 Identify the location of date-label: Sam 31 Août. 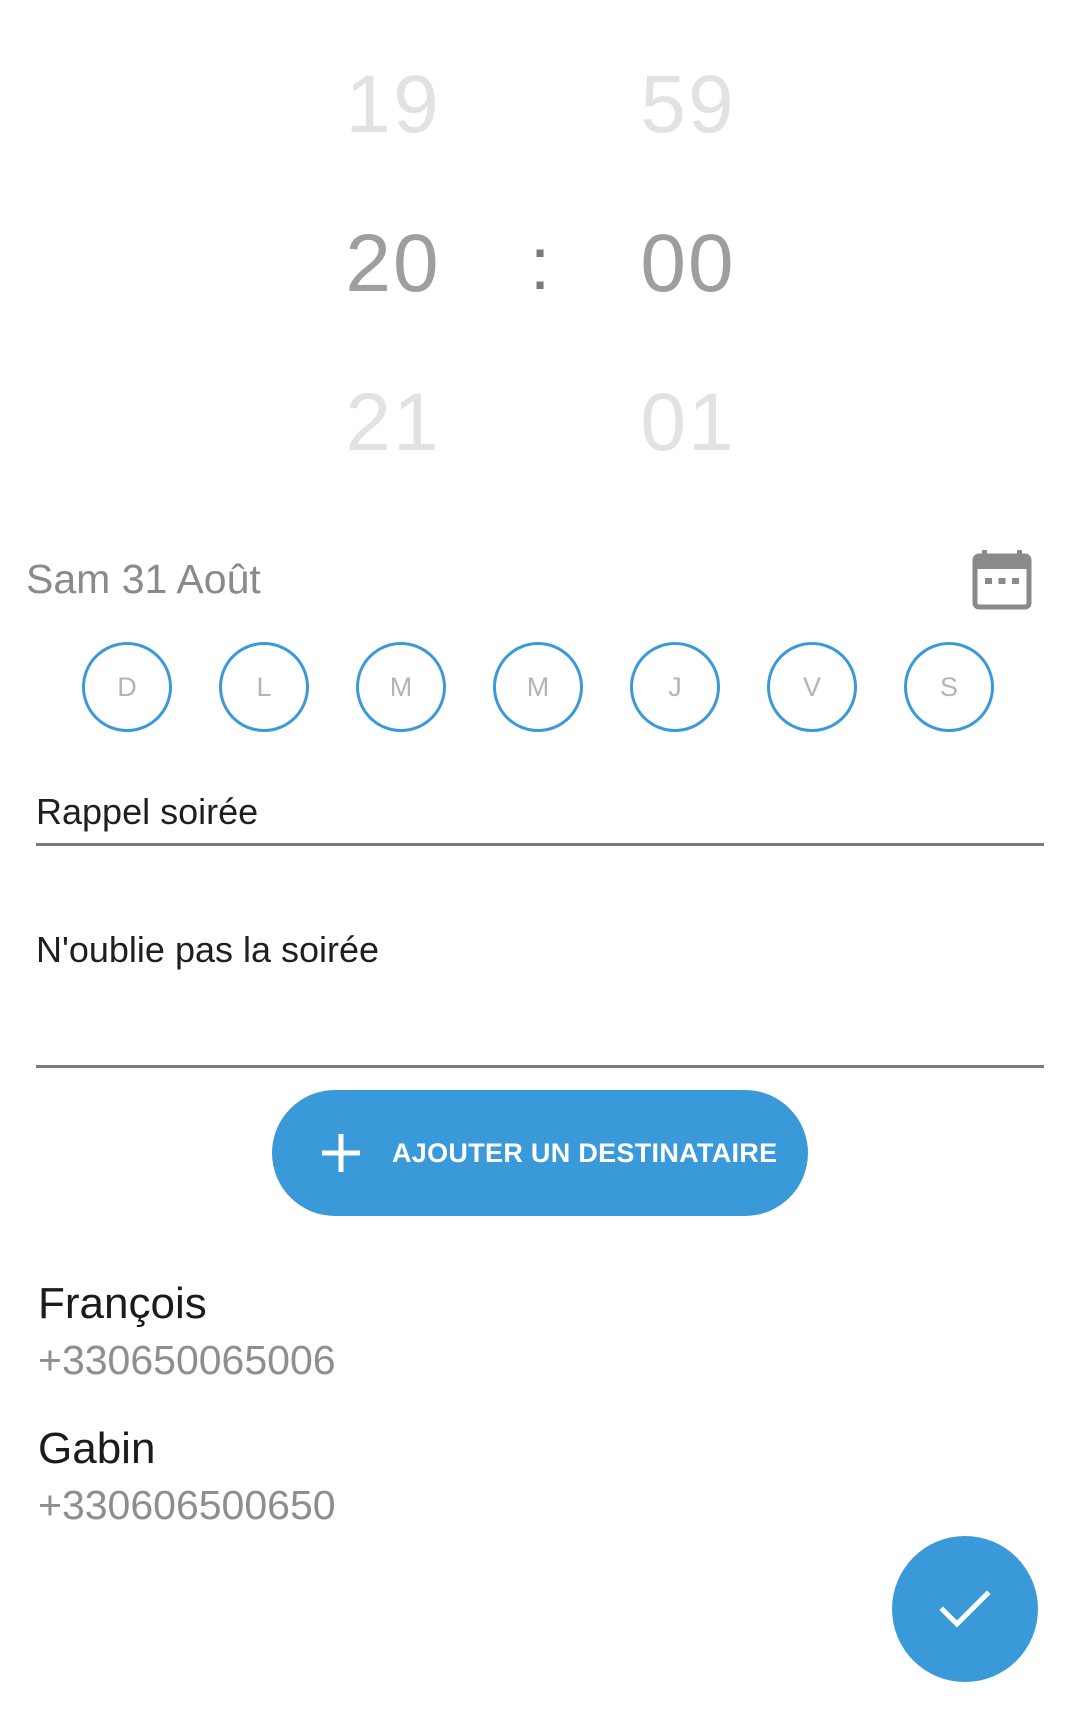
(143, 579).